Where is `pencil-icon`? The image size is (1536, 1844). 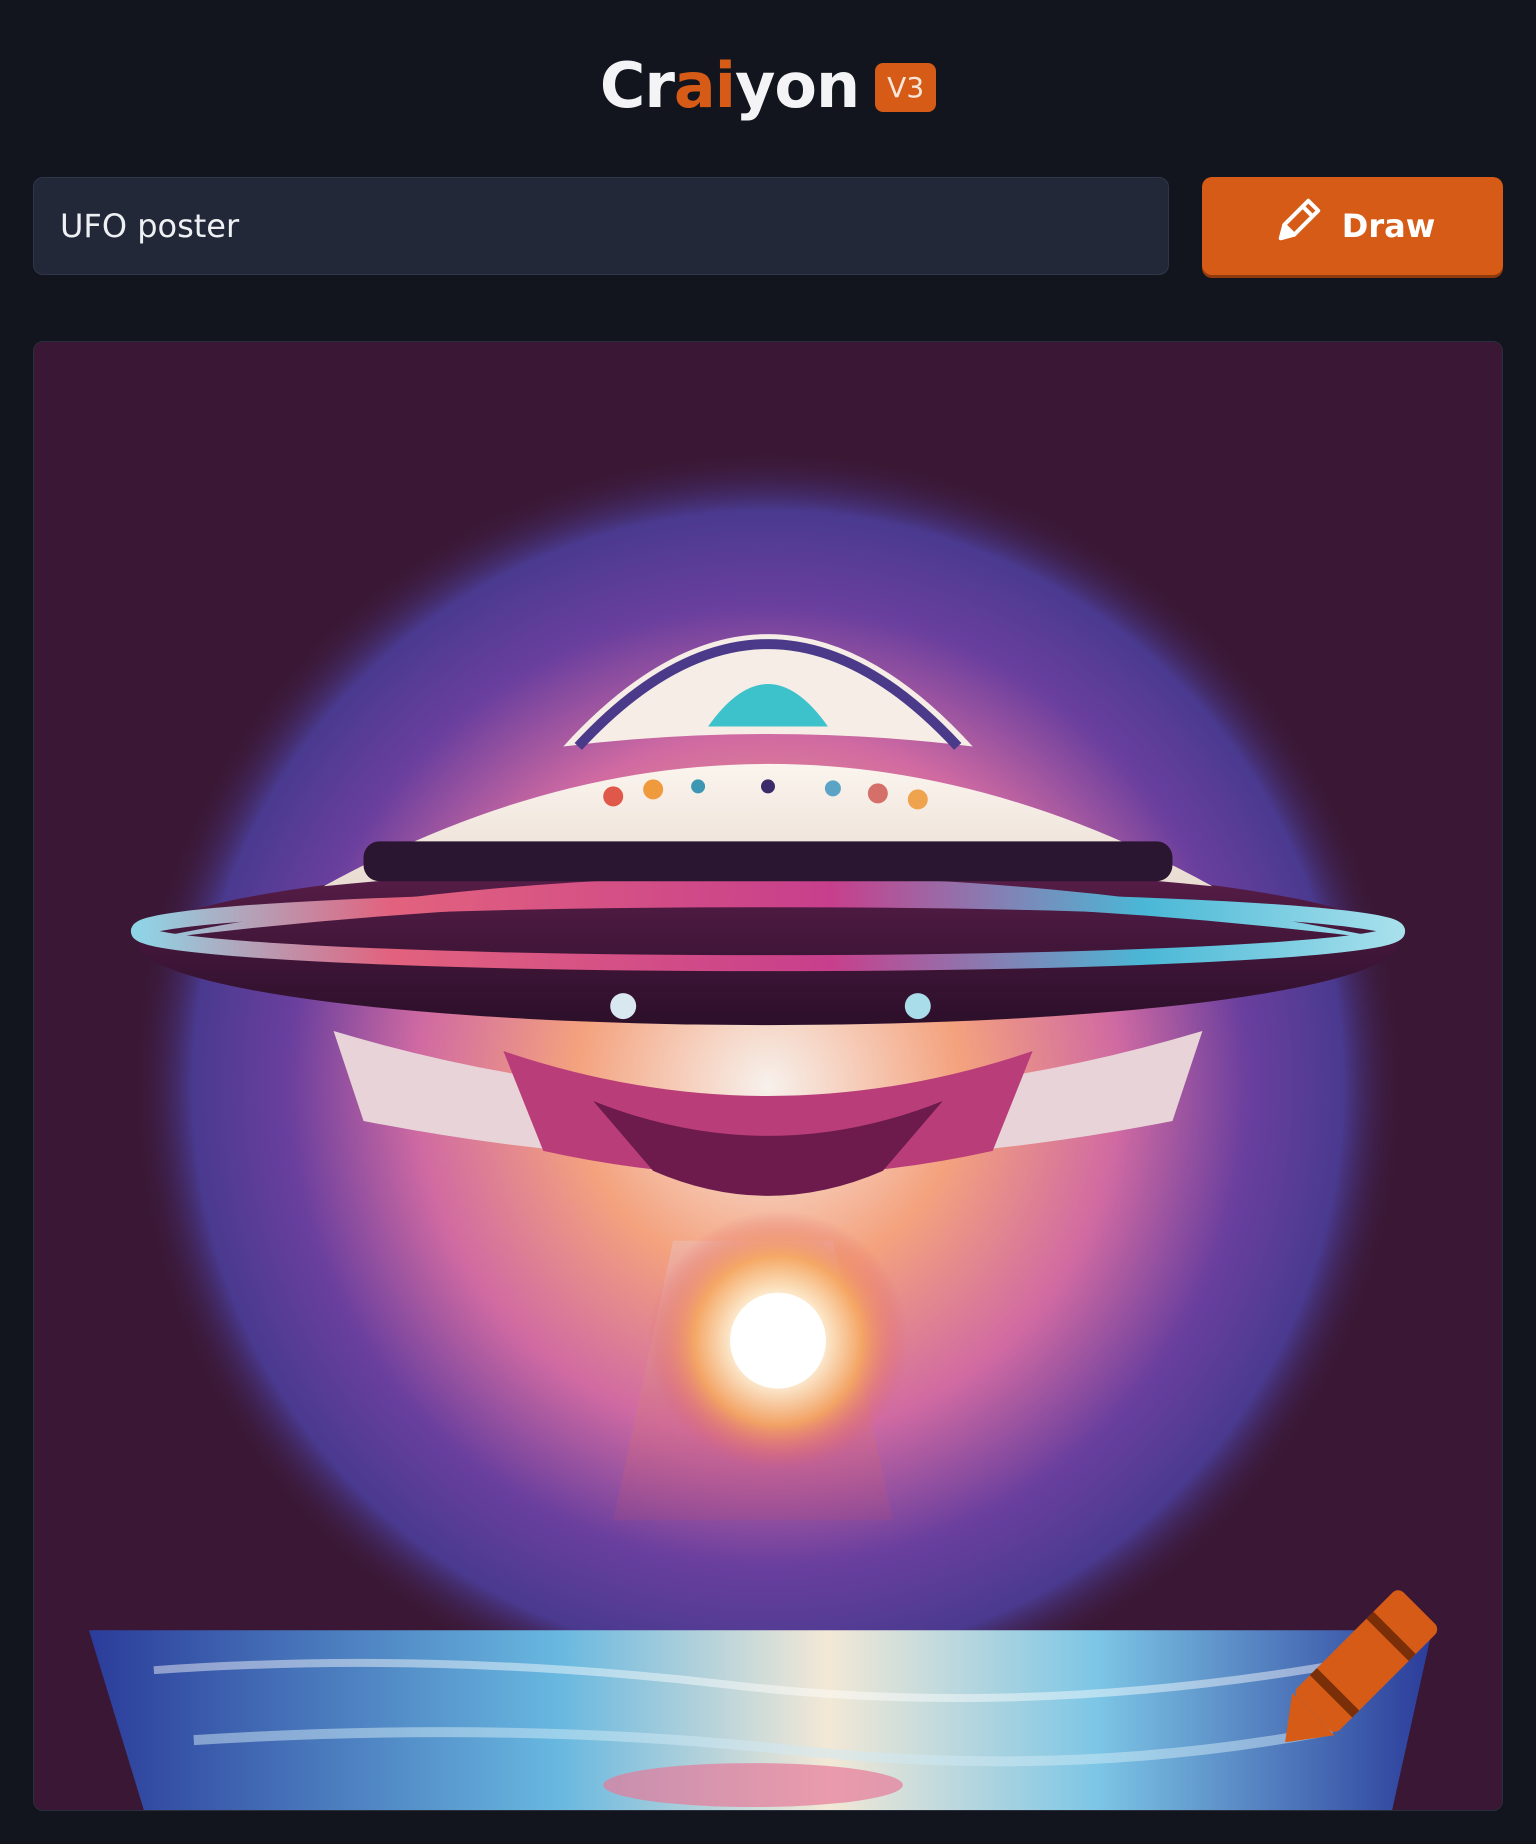
pencil-icon is located at coordinates (1297, 226).